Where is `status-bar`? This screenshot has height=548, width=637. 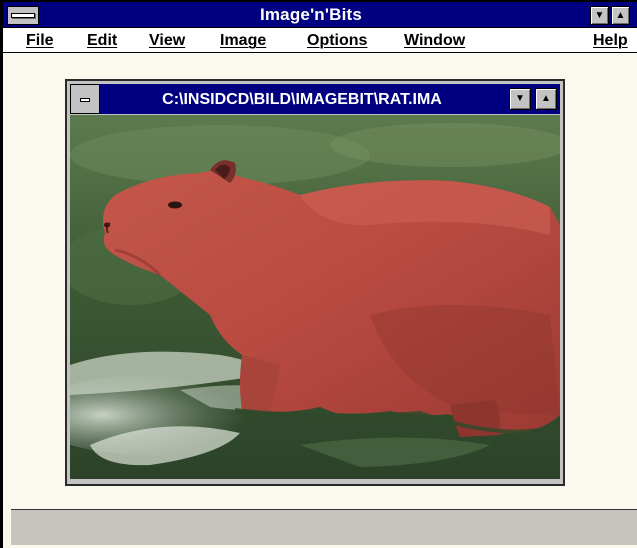
status-bar is located at coordinates (324, 527).